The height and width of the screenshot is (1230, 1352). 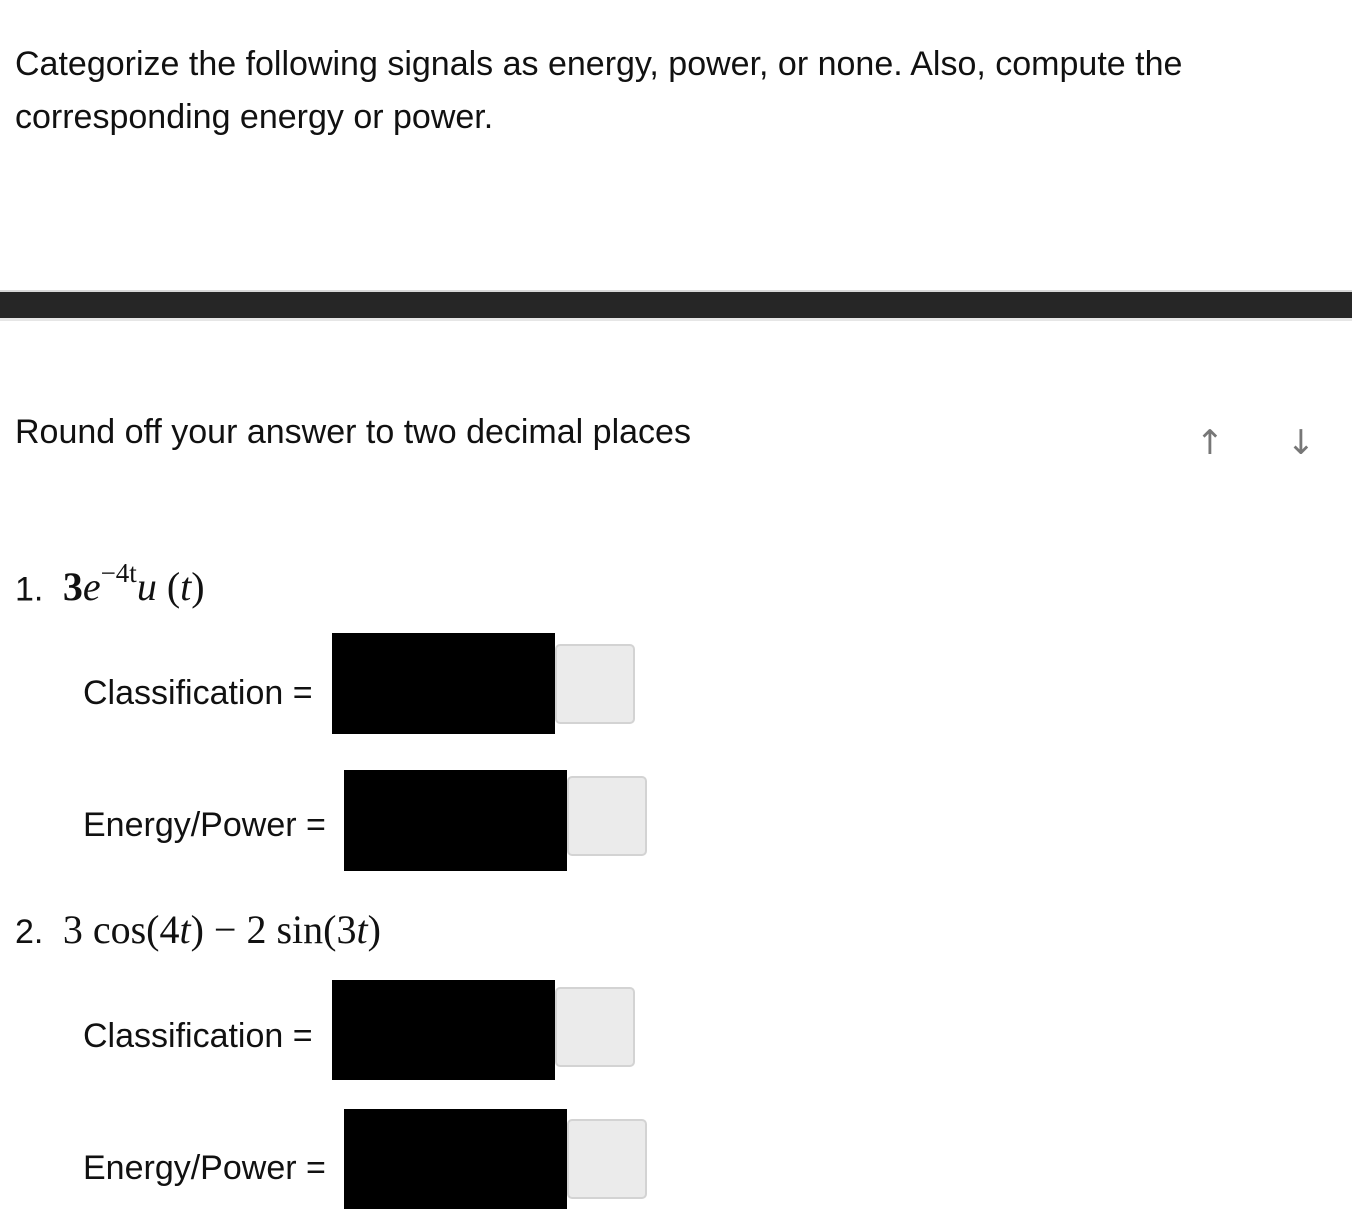 What do you see at coordinates (198, 693) in the screenshot?
I see `classification-label-1: Classification =` at bounding box center [198, 693].